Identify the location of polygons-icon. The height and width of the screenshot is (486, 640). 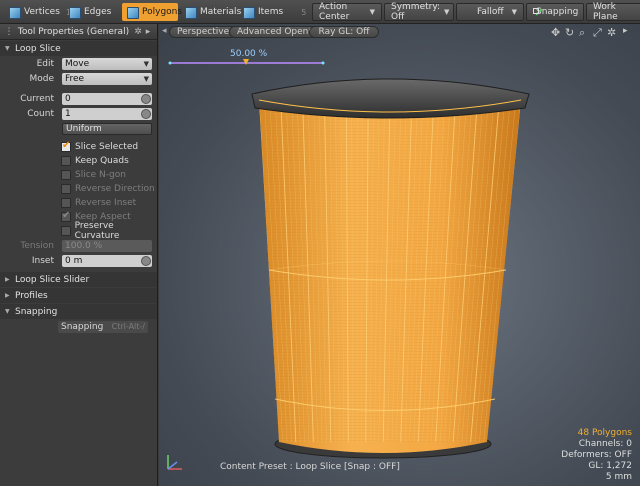
(132, 12).